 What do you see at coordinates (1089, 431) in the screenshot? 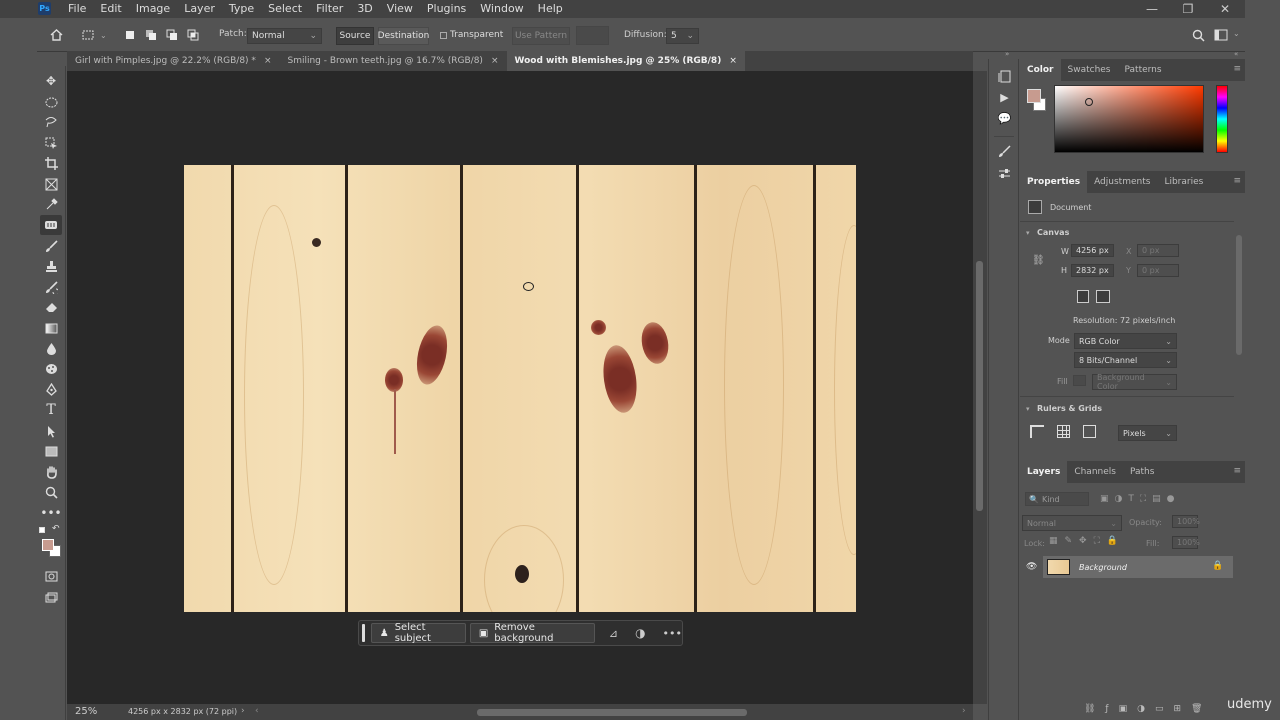
I see `guides-icon` at bounding box center [1089, 431].